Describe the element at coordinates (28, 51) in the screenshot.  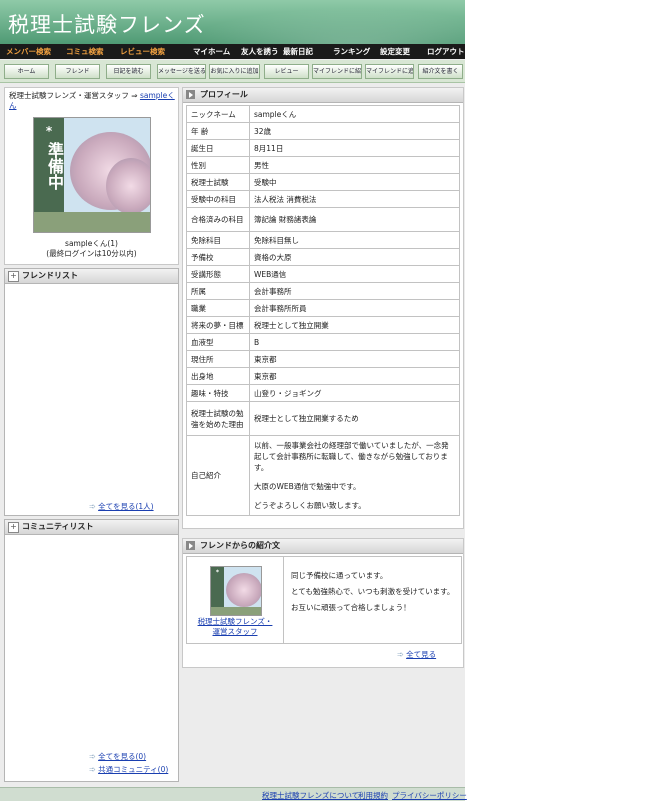
I see `nav-member-search: メンバー検索` at that location.